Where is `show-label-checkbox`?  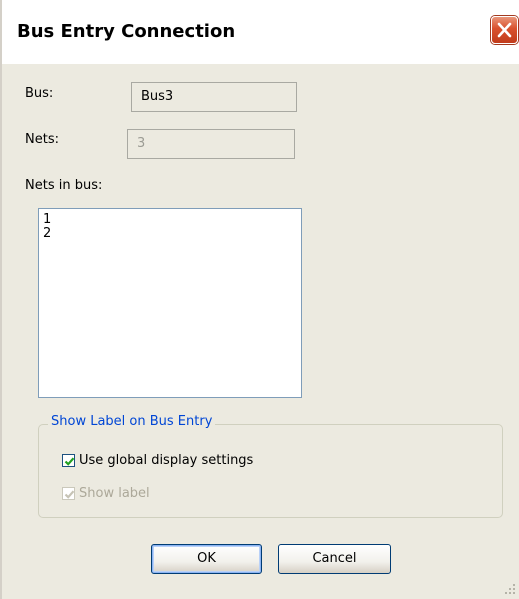
show-label-checkbox is located at coordinates (68, 493).